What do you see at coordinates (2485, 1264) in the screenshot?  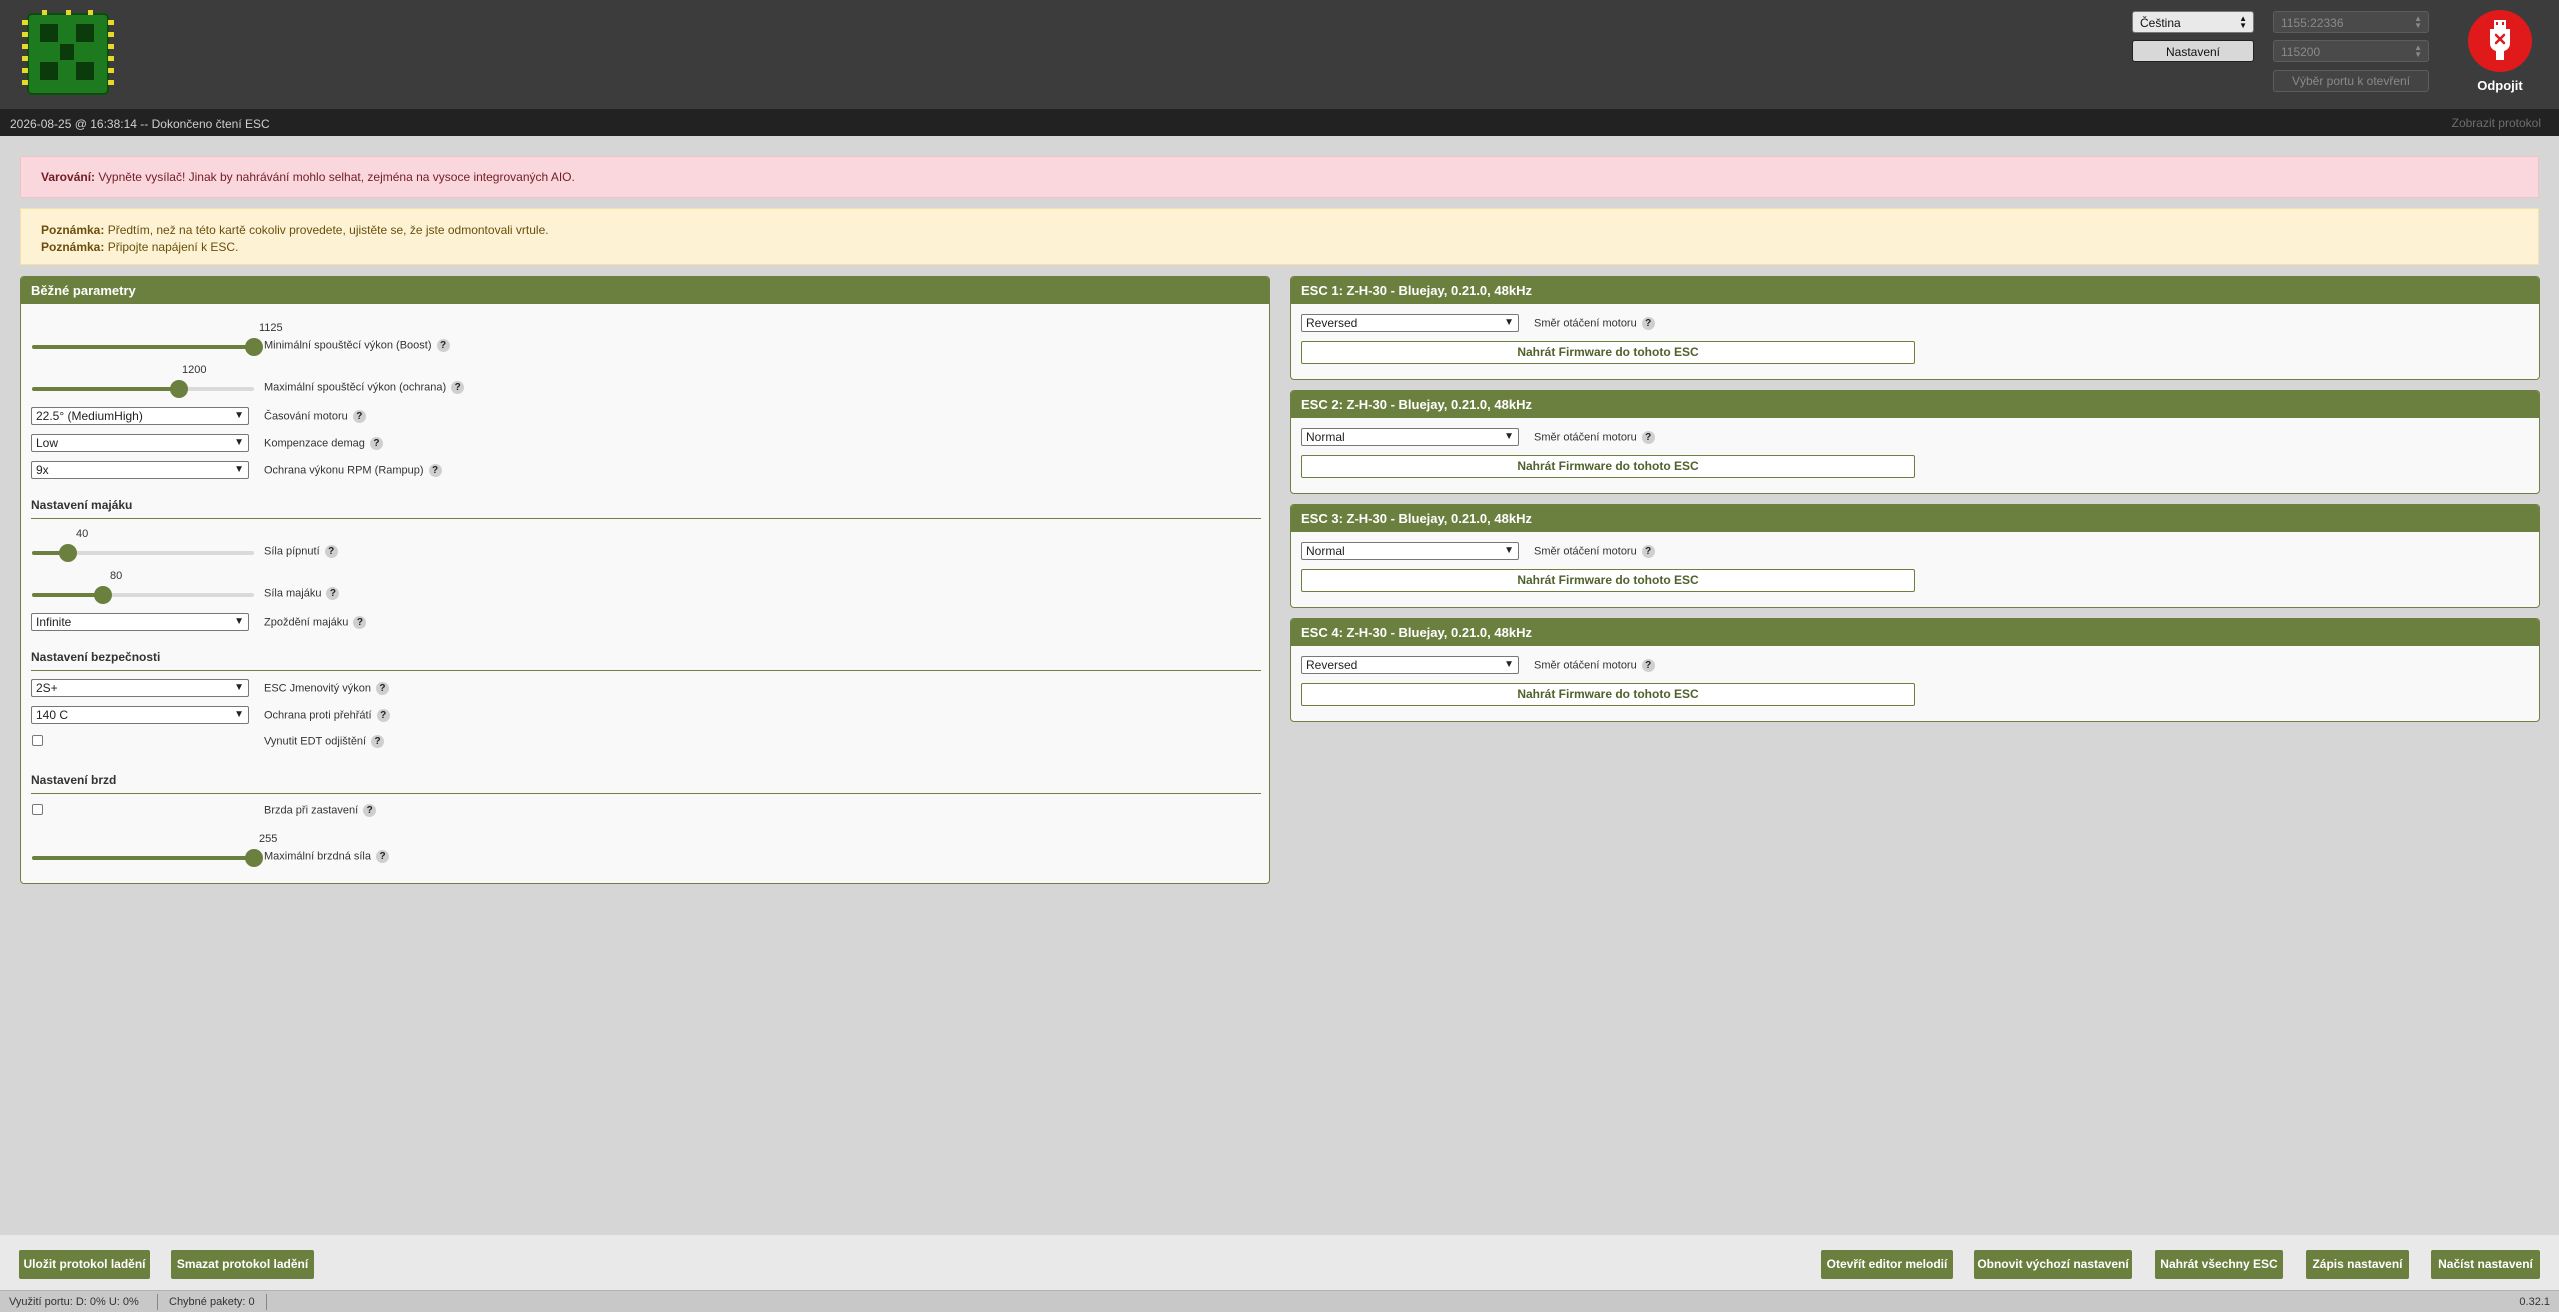 I see `read-settings-button: Načíst nastavení` at bounding box center [2485, 1264].